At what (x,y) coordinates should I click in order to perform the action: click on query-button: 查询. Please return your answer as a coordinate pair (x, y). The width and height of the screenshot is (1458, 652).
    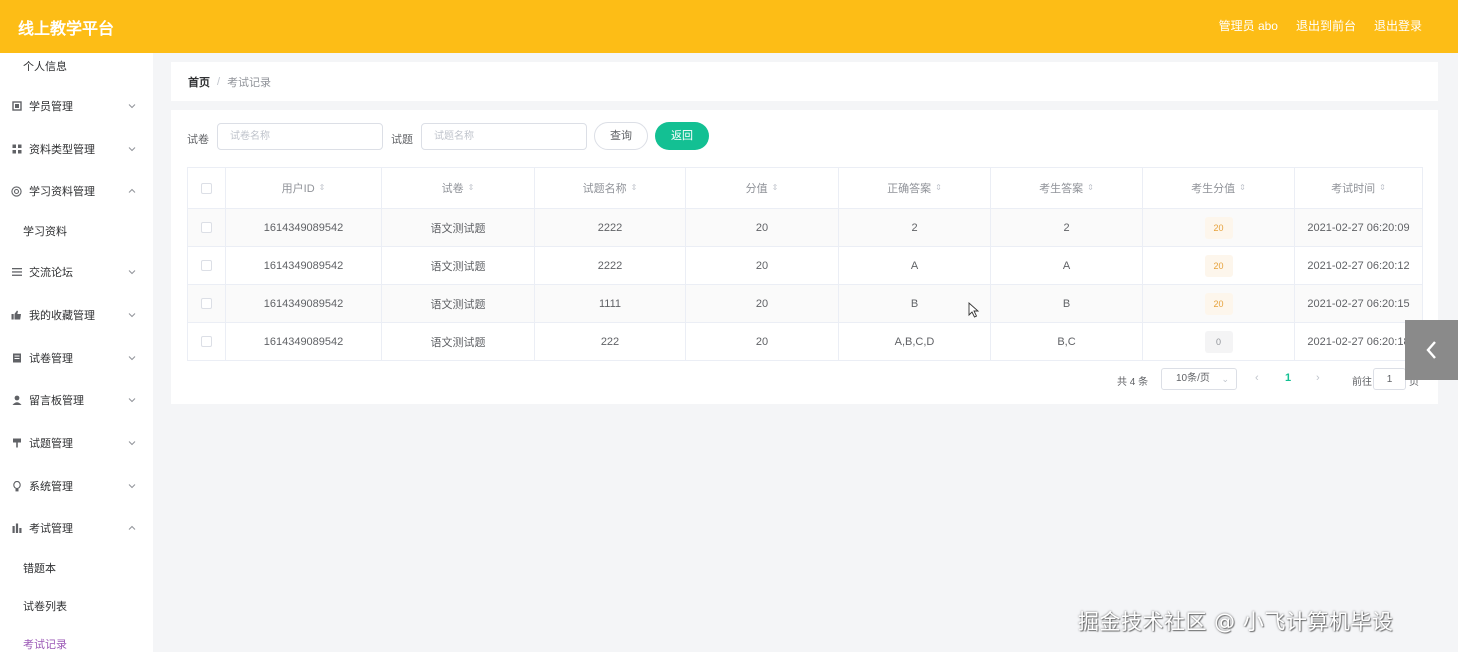
    Looking at the image, I should click on (621, 136).